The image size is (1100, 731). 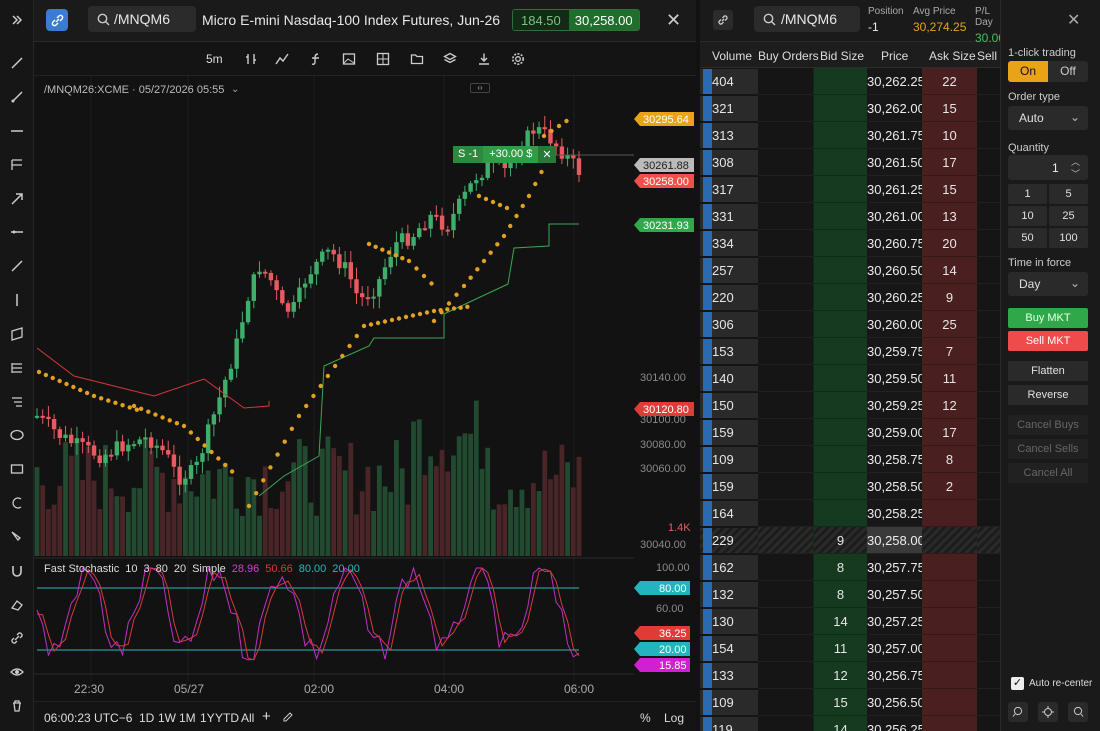 I want to click on dom-row: 159 30,258.50 2, so click(x=850, y=486).